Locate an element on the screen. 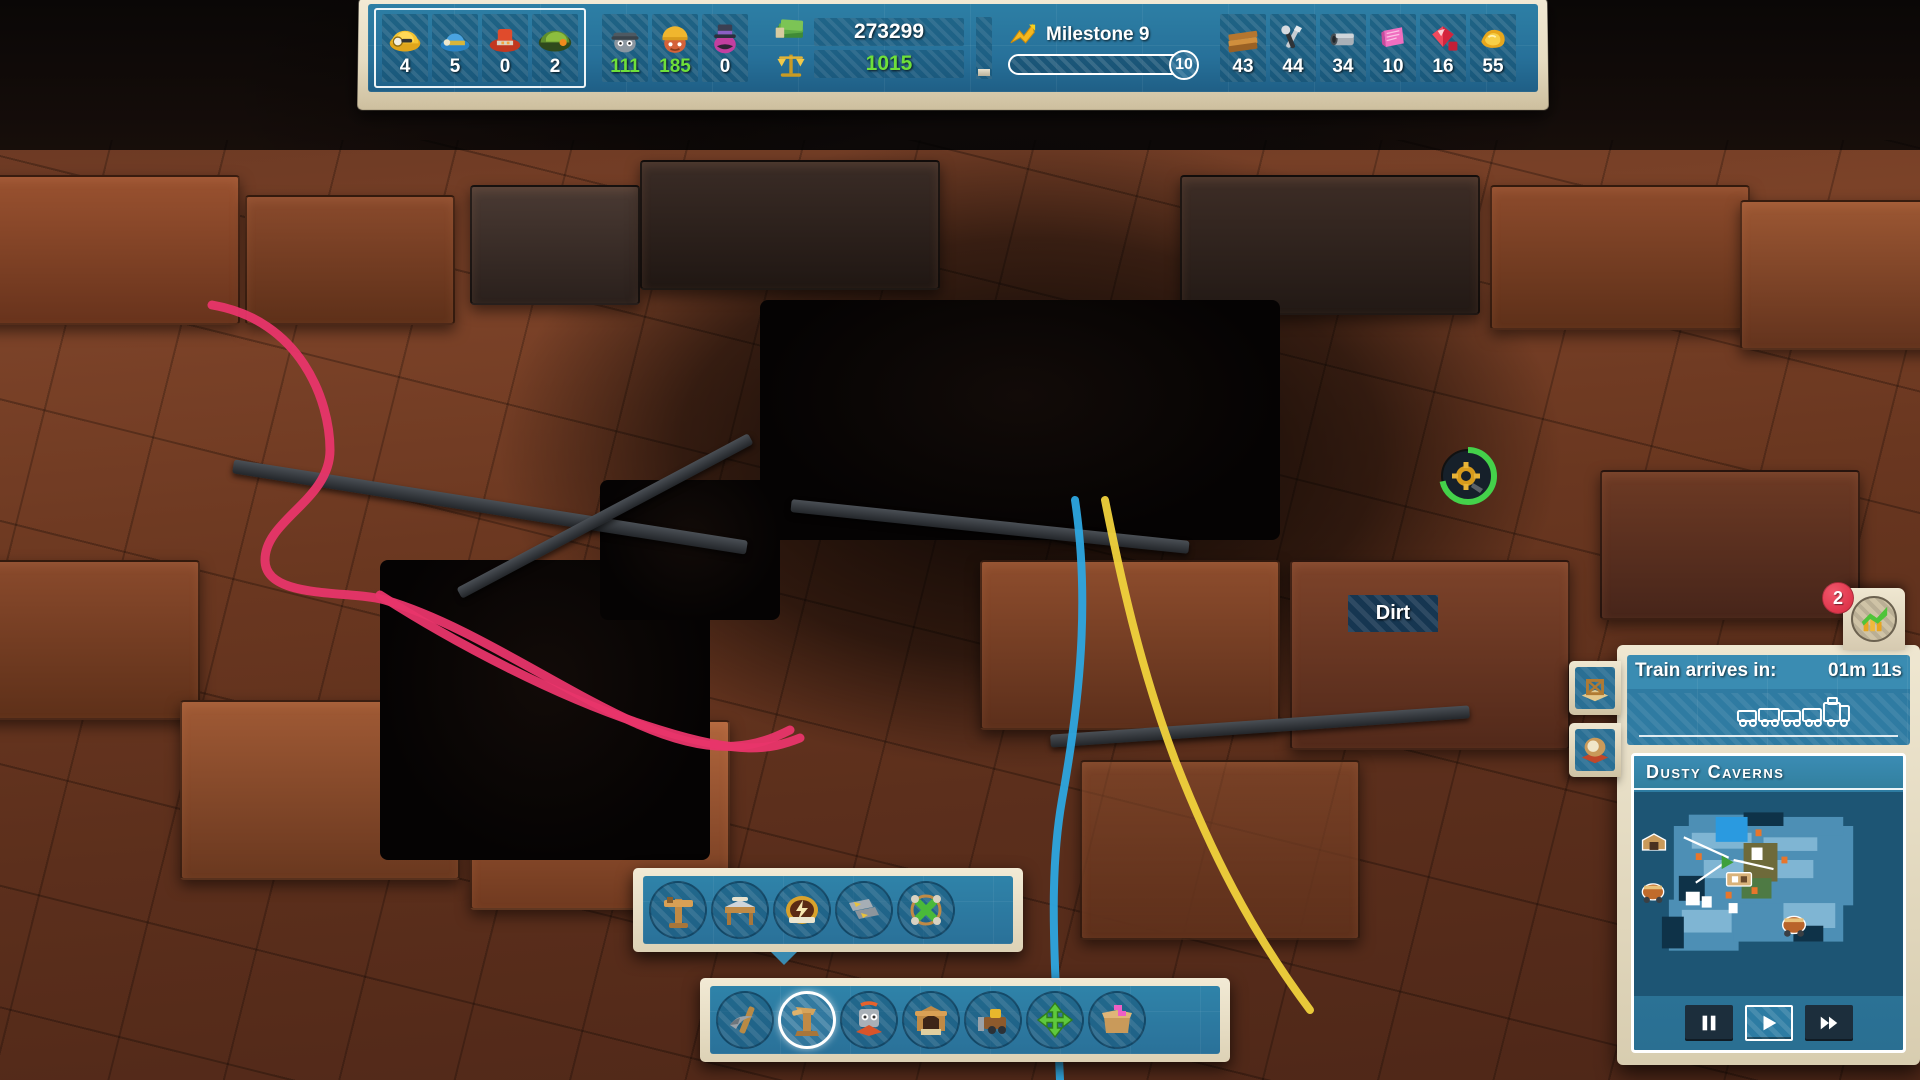 The width and height of the screenshot is (1920, 1080). side-tab-2-inner is located at coordinates (1595, 750).